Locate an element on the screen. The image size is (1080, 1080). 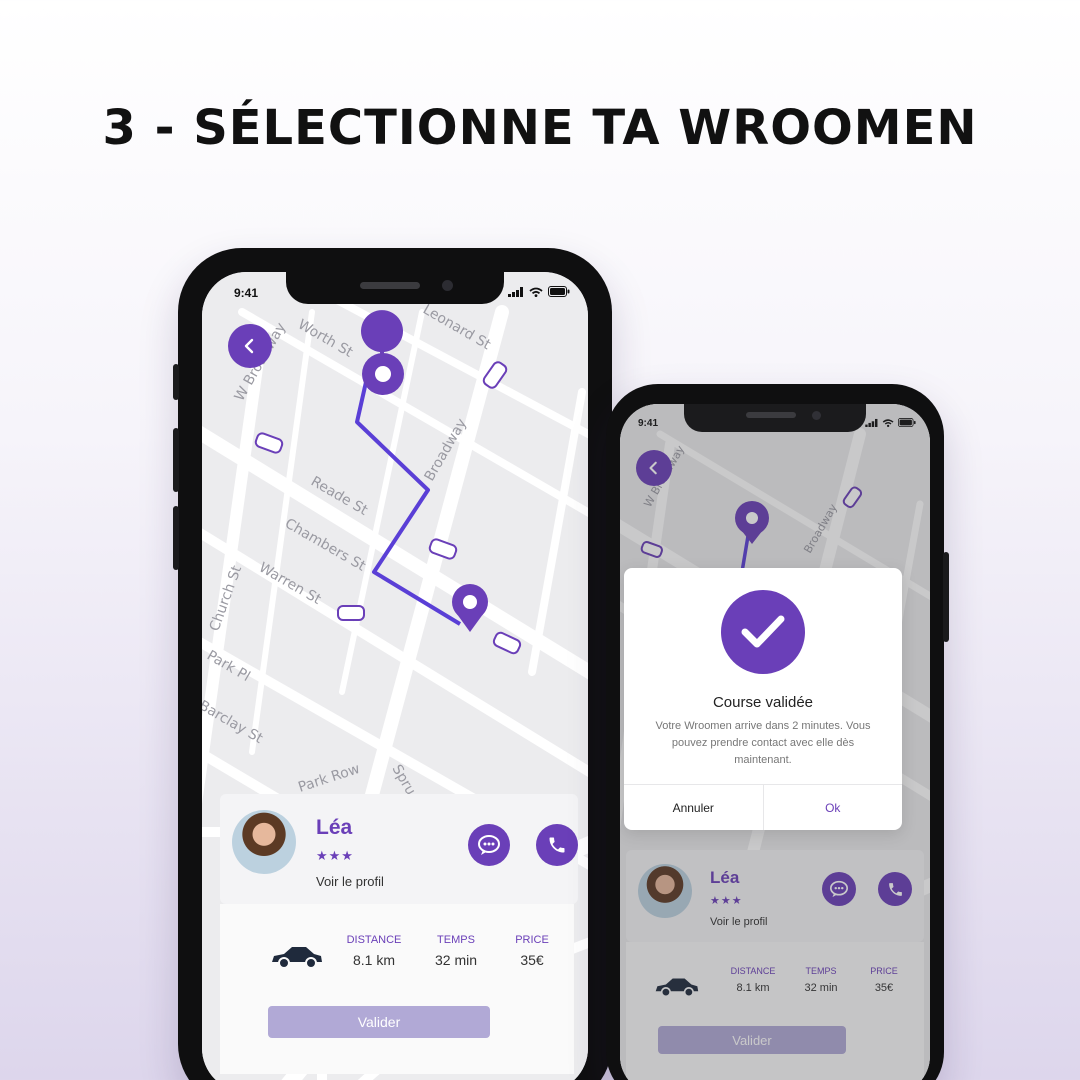
checkmark-icon is located at coordinates (763, 631).